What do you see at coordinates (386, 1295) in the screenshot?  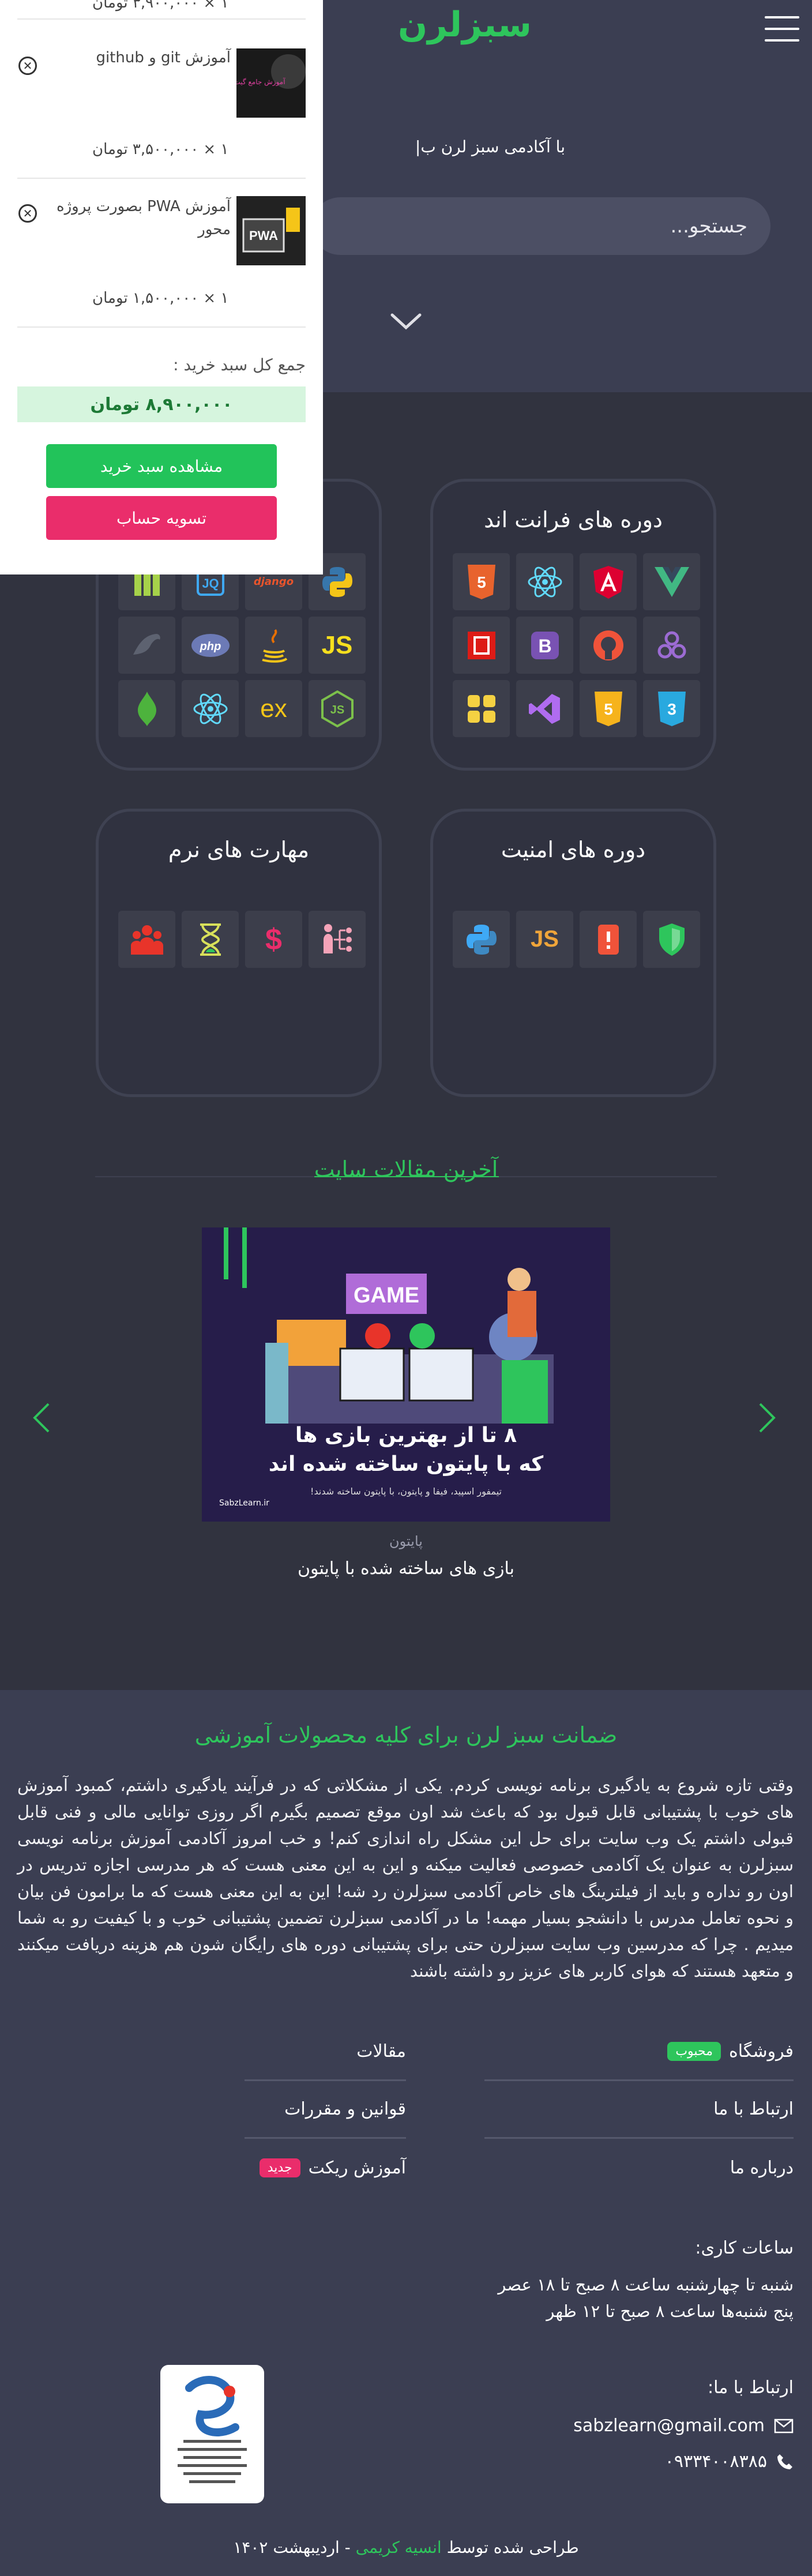 I see `image-game-label: GAME` at bounding box center [386, 1295].